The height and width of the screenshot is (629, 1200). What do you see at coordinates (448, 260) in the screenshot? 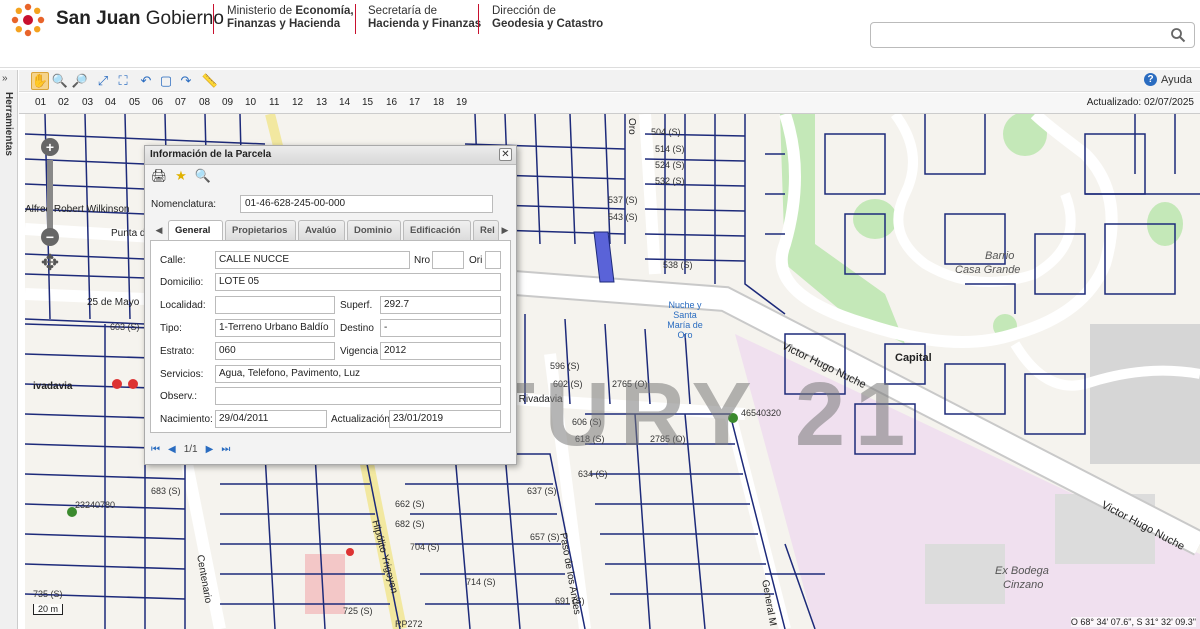
I see `nro-field` at bounding box center [448, 260].